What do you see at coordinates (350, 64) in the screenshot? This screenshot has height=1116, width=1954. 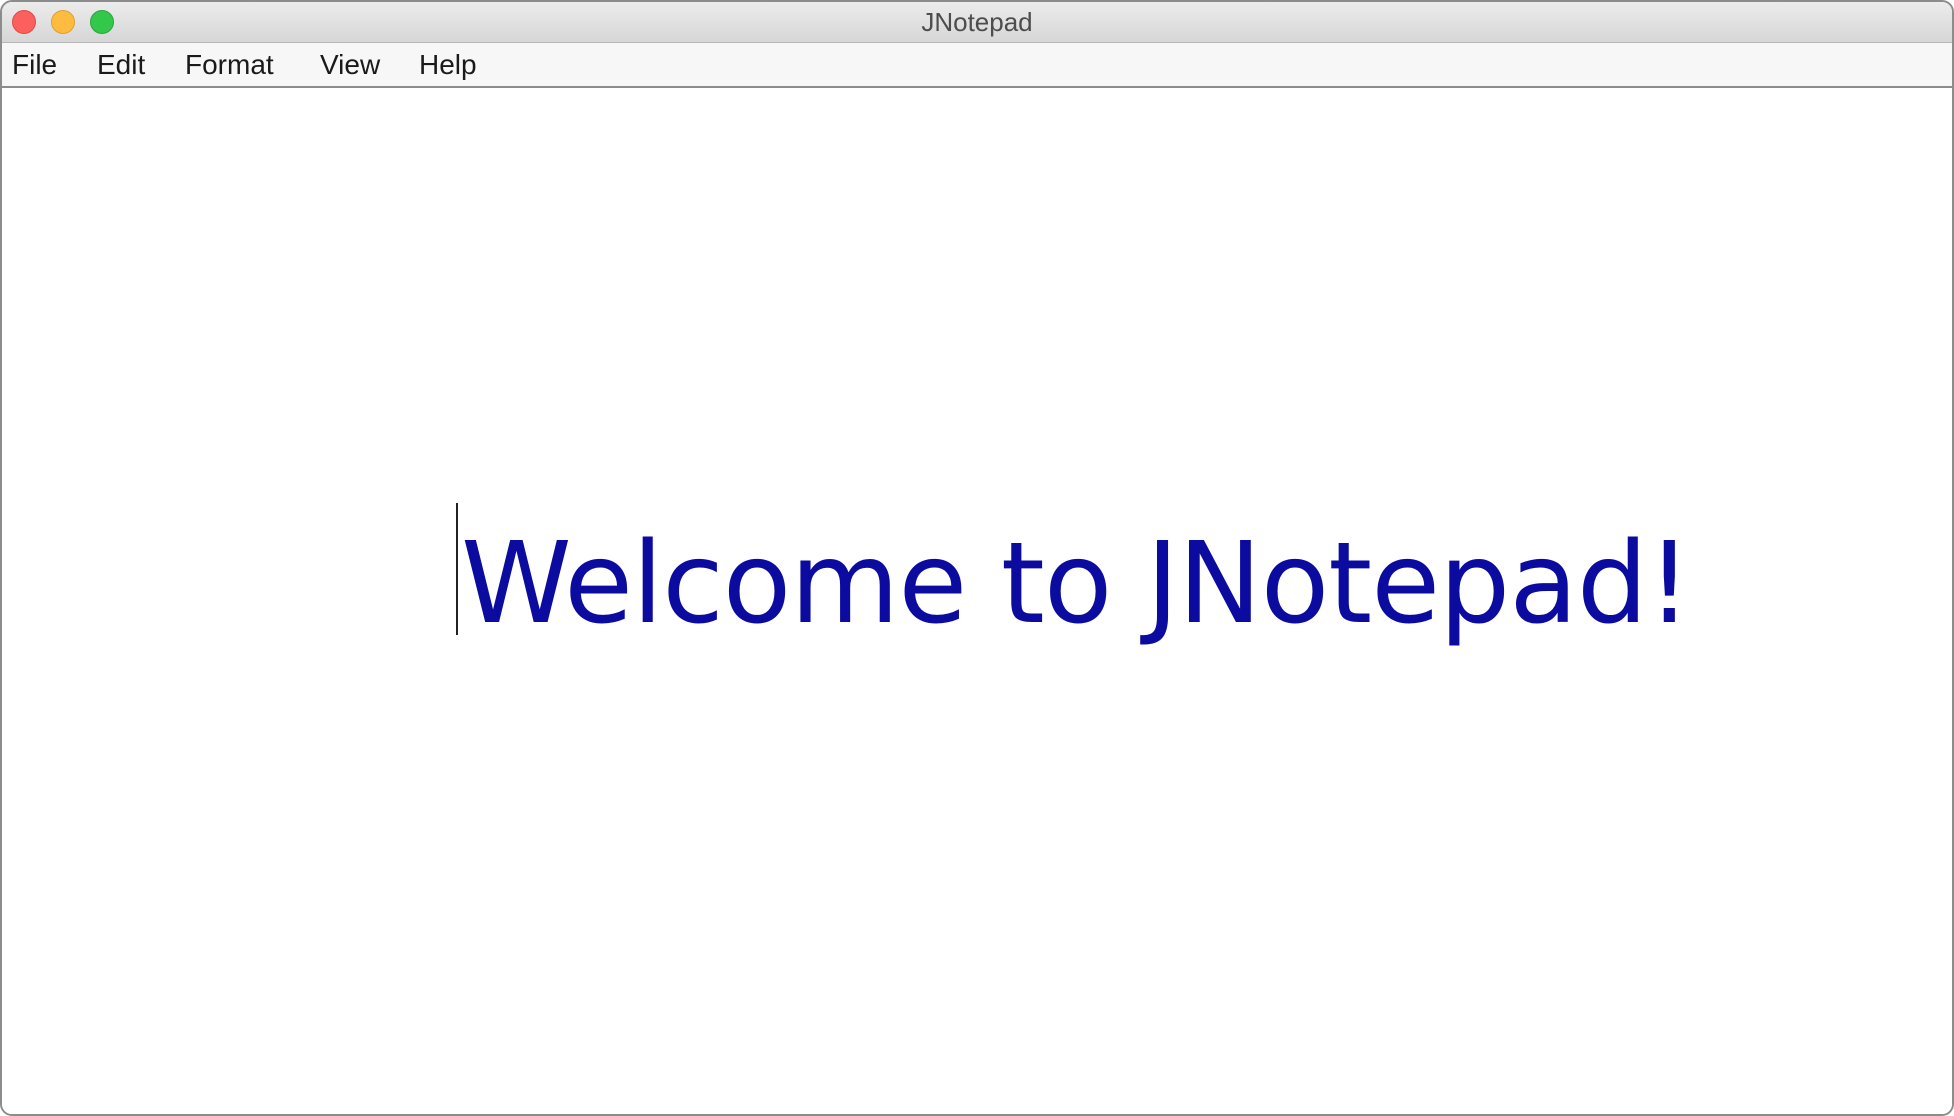 I see `menu-view: View` at bounding box center [350, 64].